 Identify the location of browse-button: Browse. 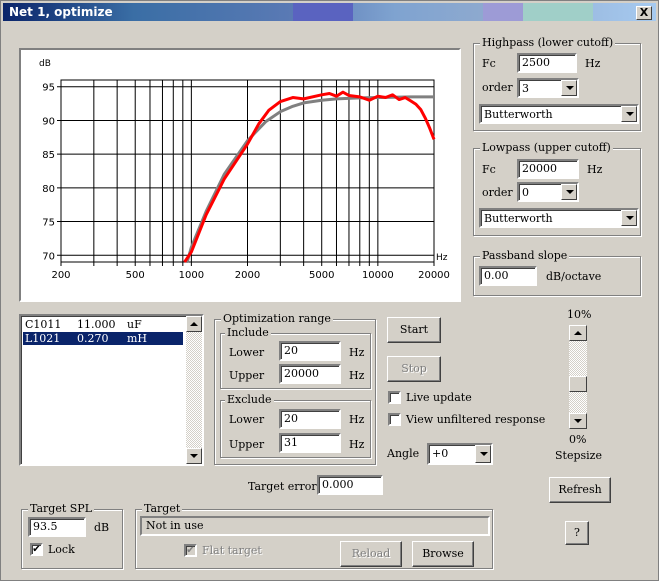
(443, 554).